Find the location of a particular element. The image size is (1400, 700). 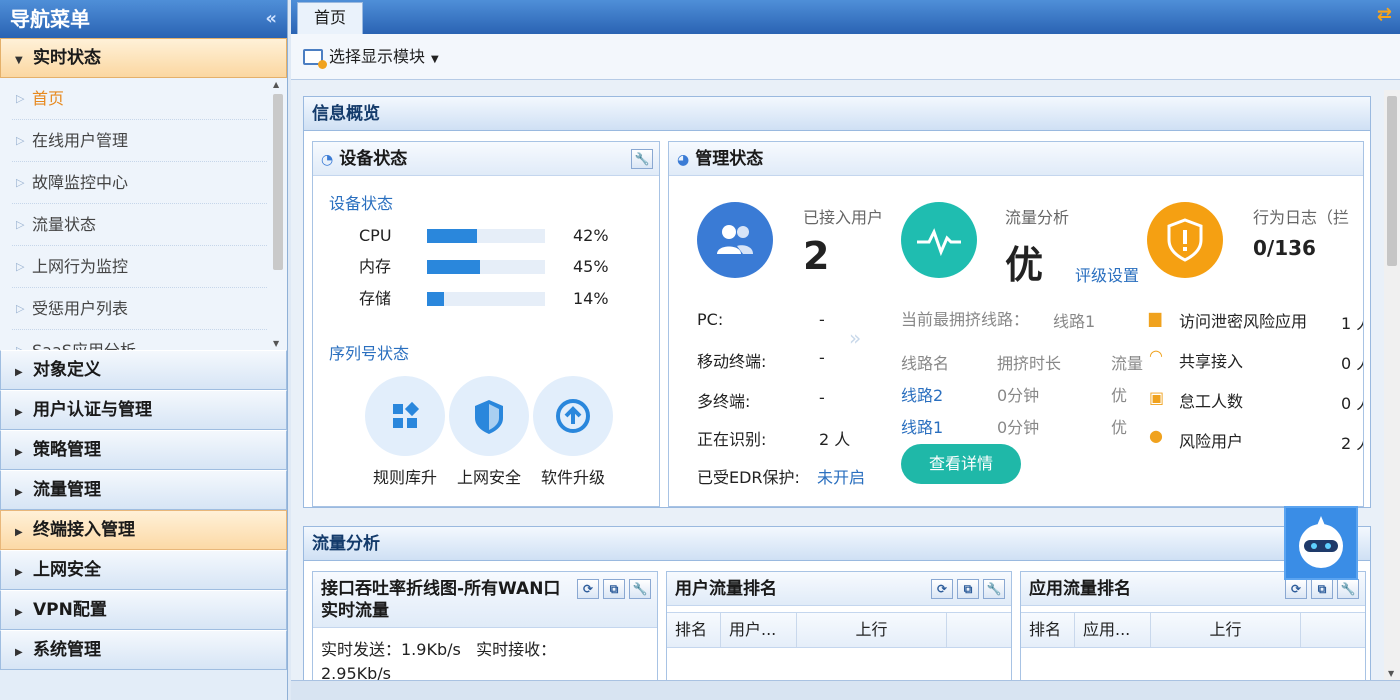

content-scrollbar: ▼ is located at coordinates (1392, 385).